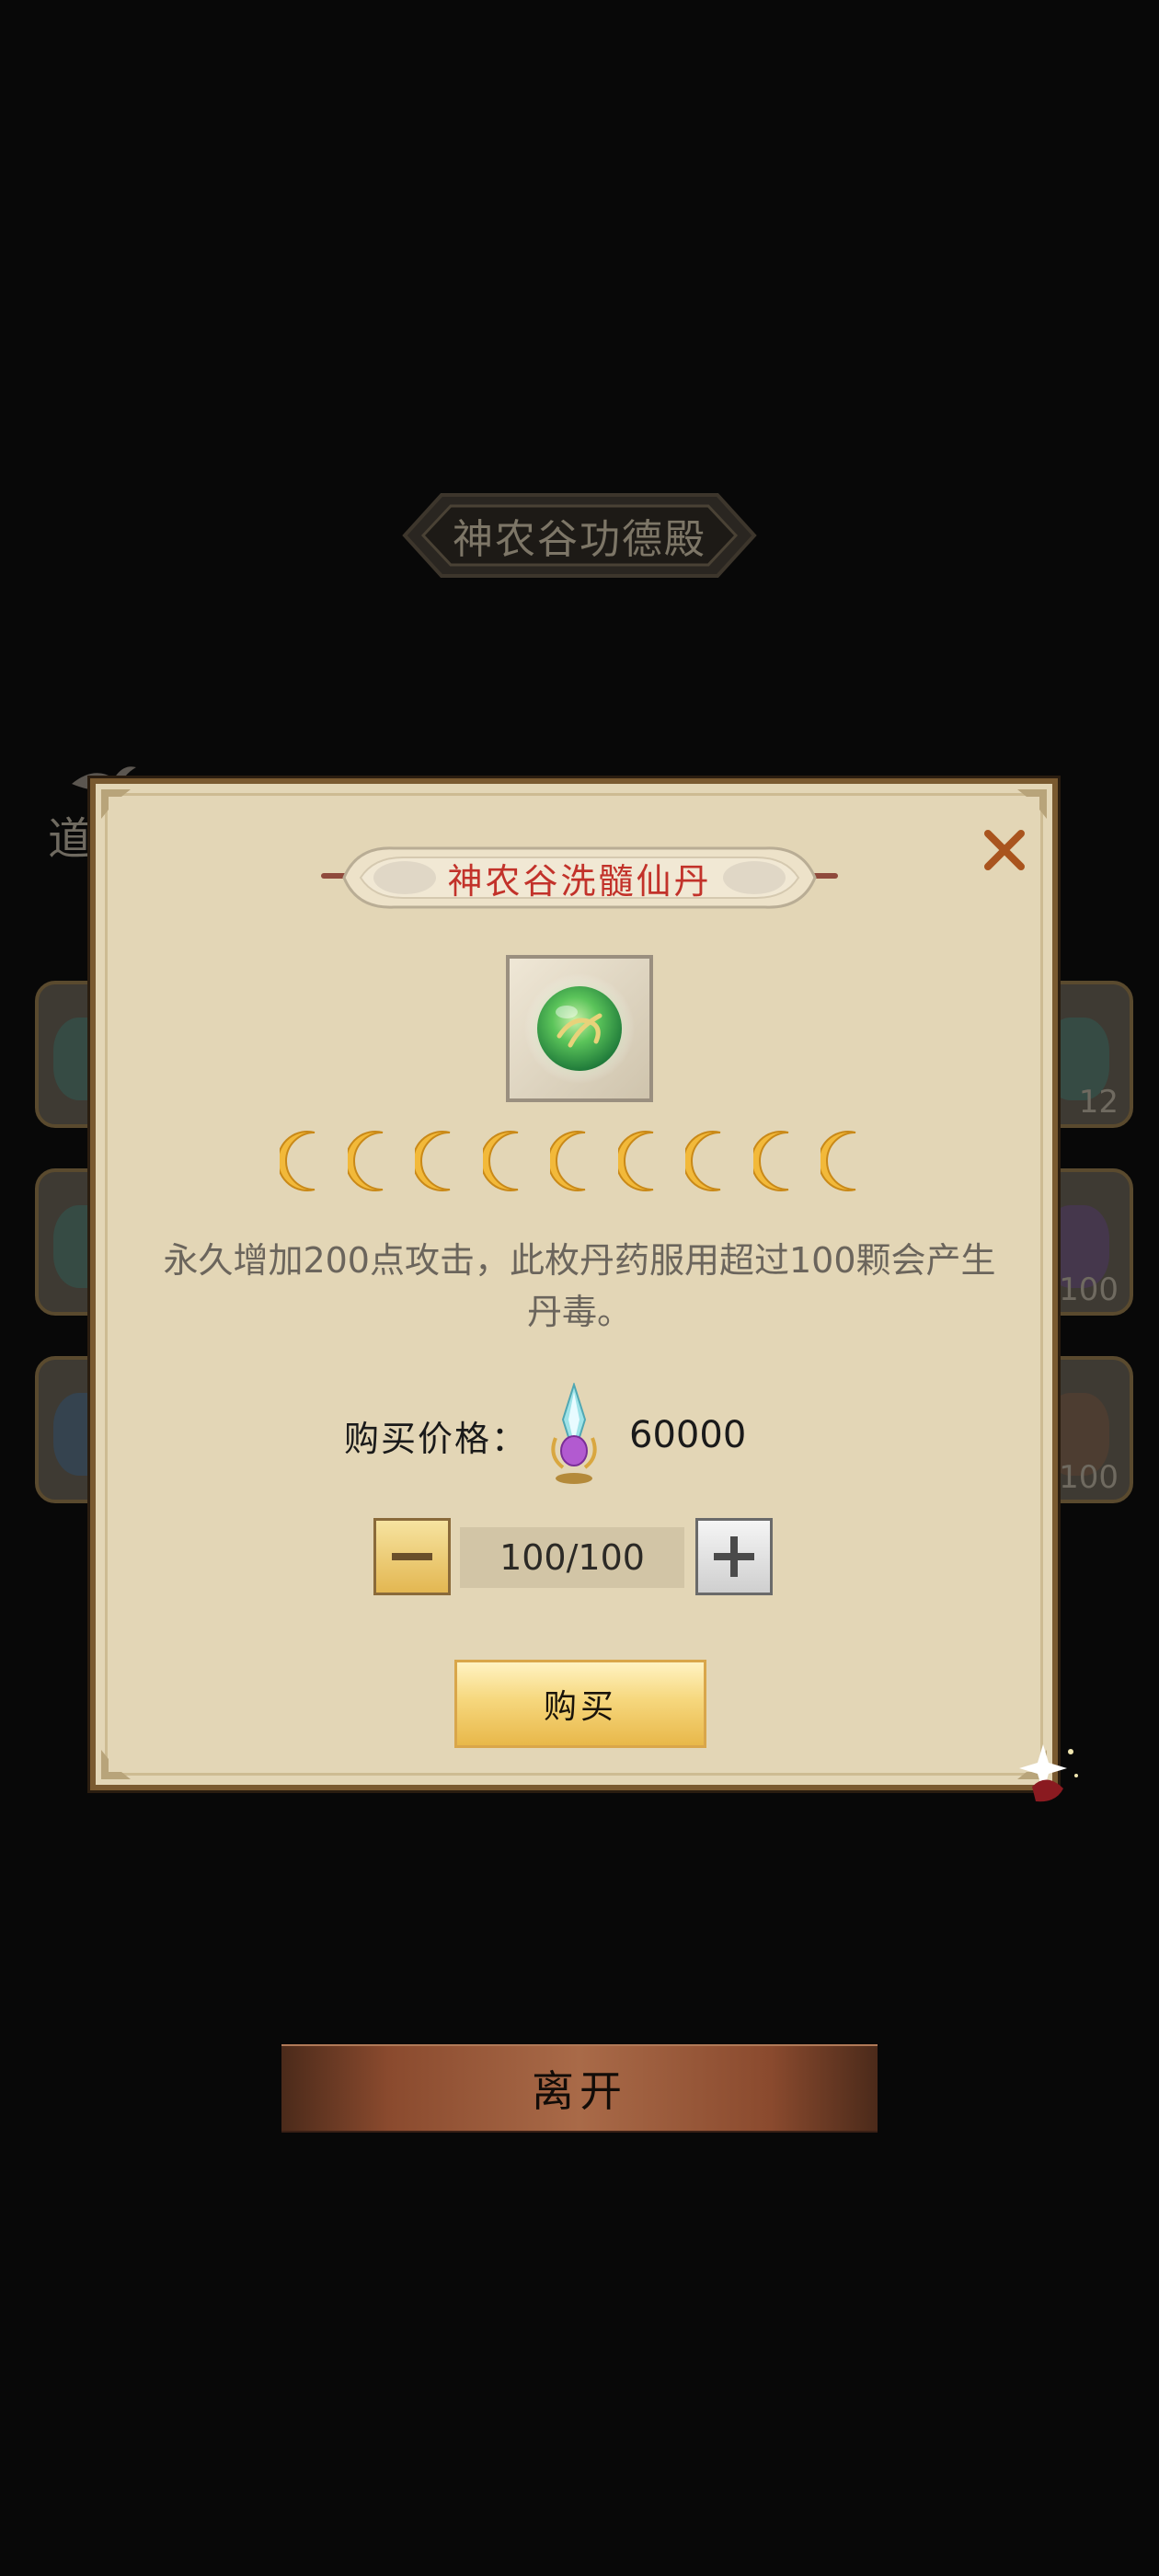  I want to click on star-rating, so click(579, 1161).